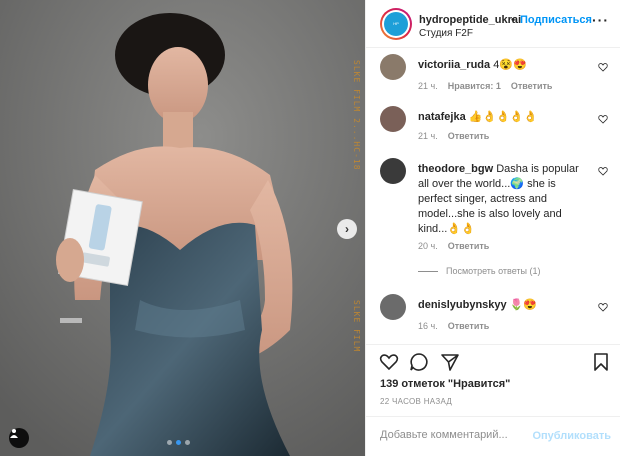  I want to click on view-replies-button: Посмотреть ответы (1), so click(479, 271).